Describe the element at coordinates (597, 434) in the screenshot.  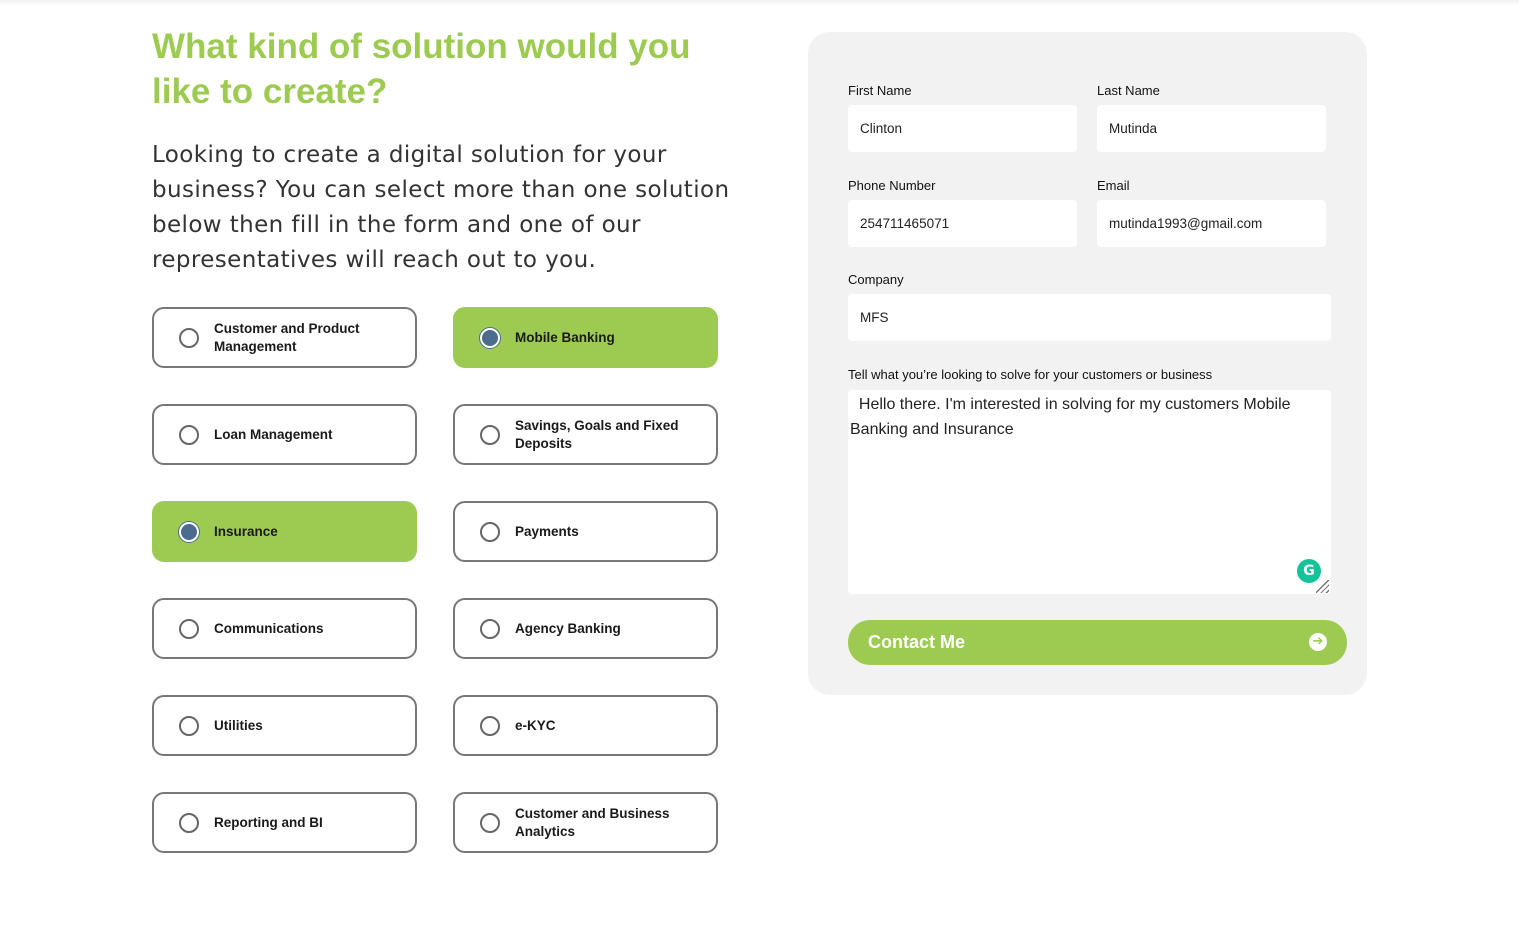
I see `option-label: Savings, Goals and Fixed Deposits` at that location.